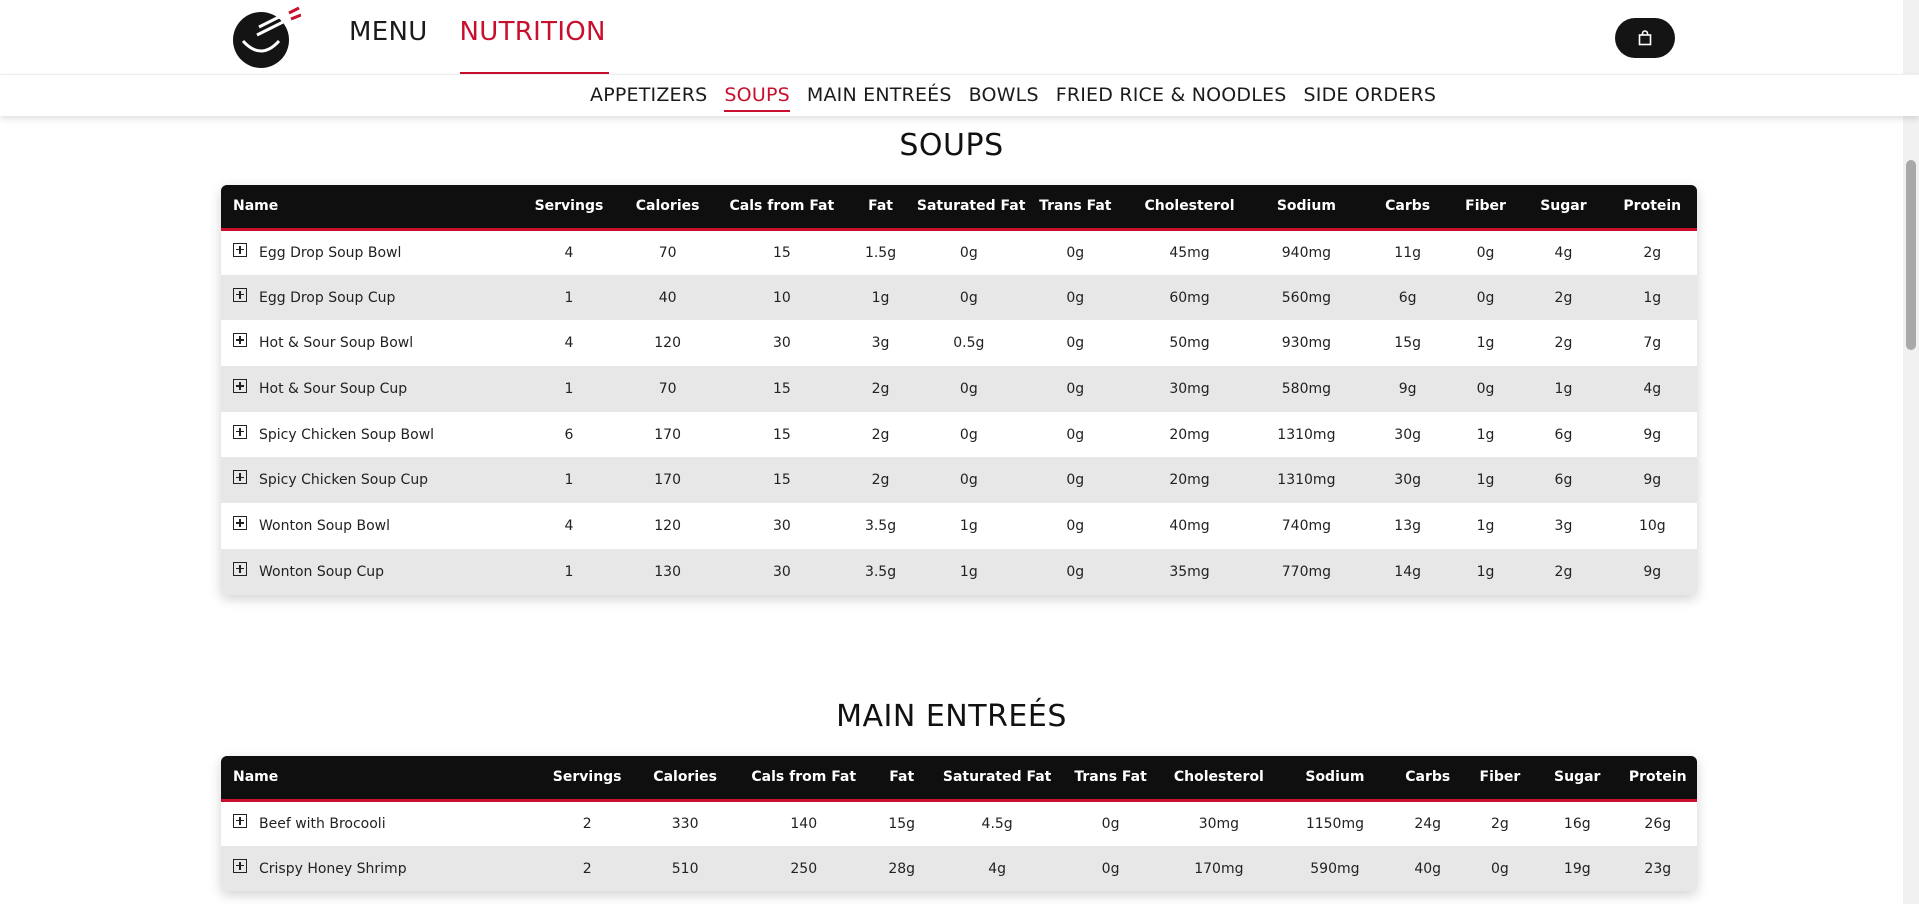 Image resolution: width=1919 pixels, height=904 pixels. What do you see at coordinates (388, 36) in the screenshot?
I see `nav-menu: MENU` at bounding box center [388, 36].